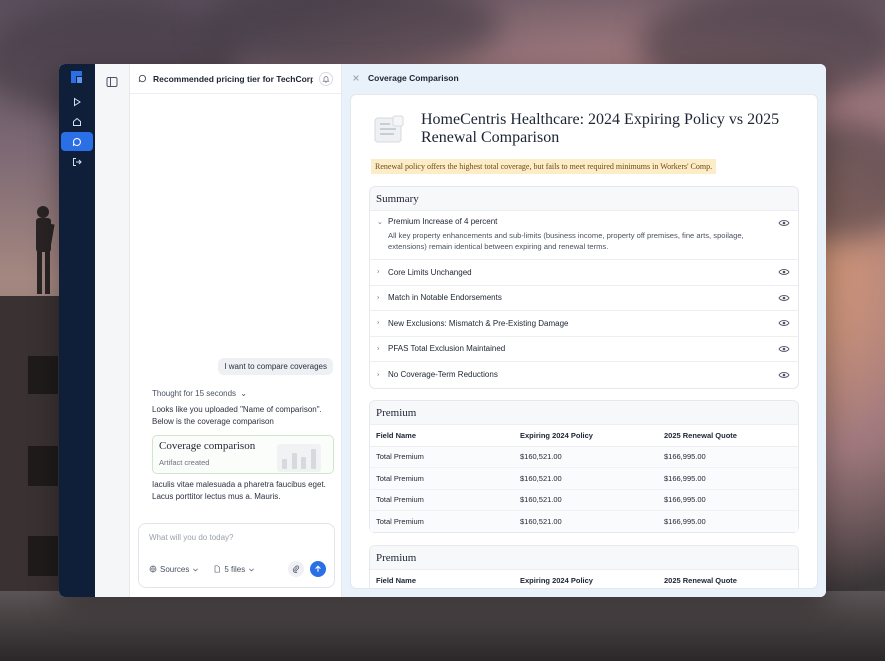  Describe the element at coordinates (299, 458) in the screenshot. I see `chart-thumbnail-icon` at that location.